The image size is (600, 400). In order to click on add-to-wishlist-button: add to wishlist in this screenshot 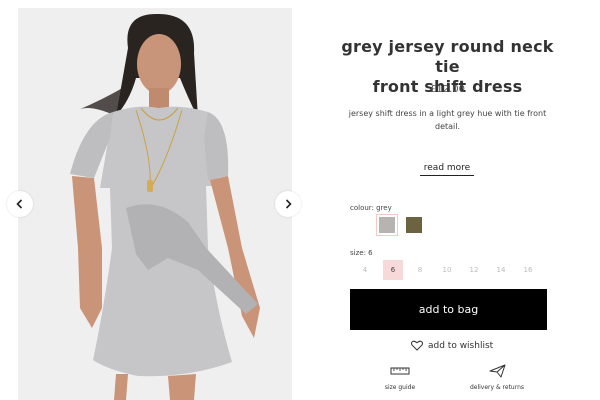, I will do `click(452, 345)`.